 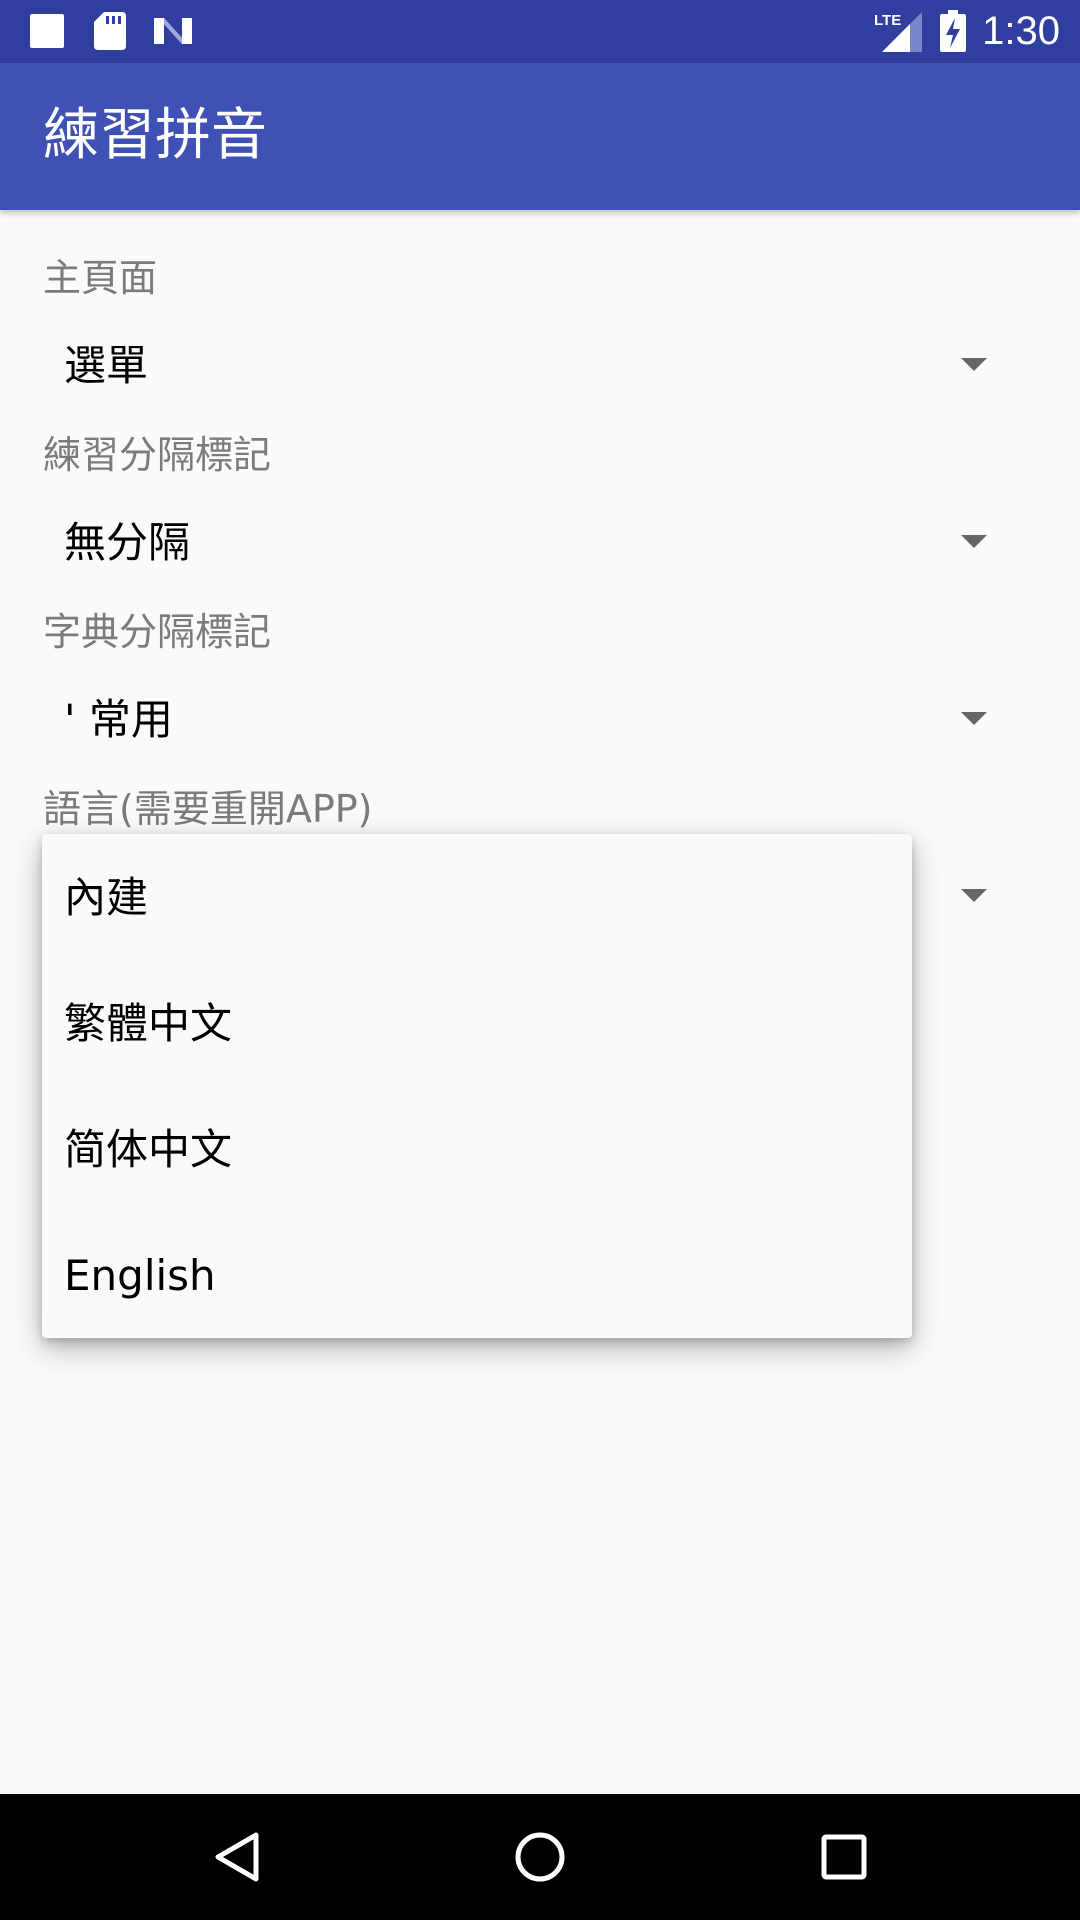 What do you see at coordinates (155, 135) in the screenshot?
I see `page-title: 練習拼音` at bounding box center [155, 135].